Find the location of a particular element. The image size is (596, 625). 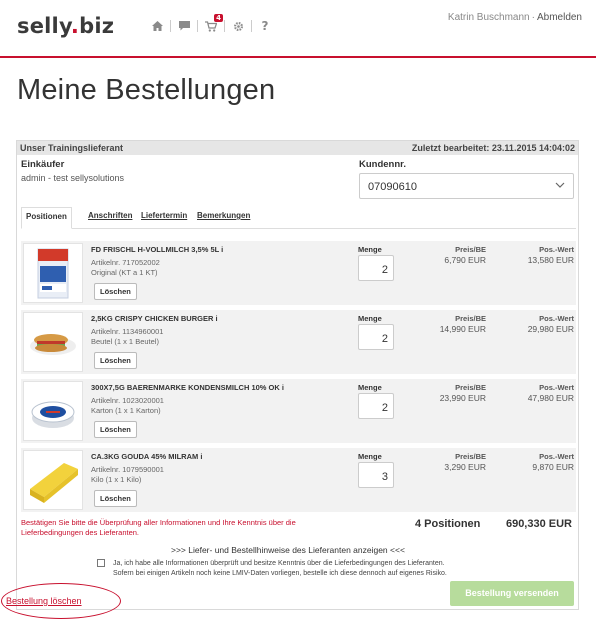

buyer-value: admin - test sellysolutions is located at coordinates (73, 178).